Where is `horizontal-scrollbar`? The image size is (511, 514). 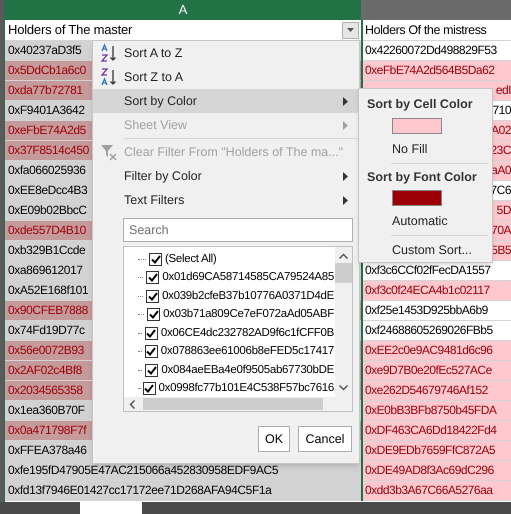 horizontal-scrollbar is located at coordinates (238, 404).